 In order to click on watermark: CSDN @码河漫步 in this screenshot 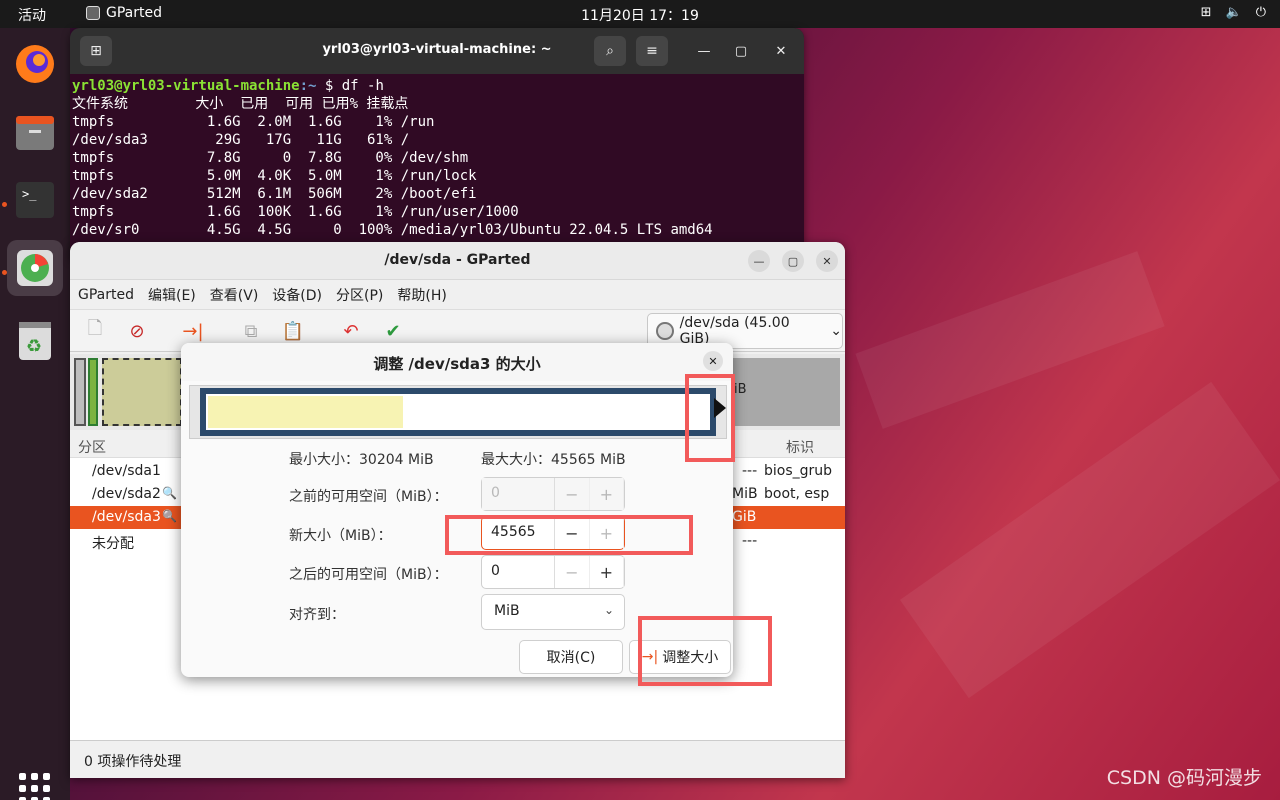, I will do `click(1184, 778)`.